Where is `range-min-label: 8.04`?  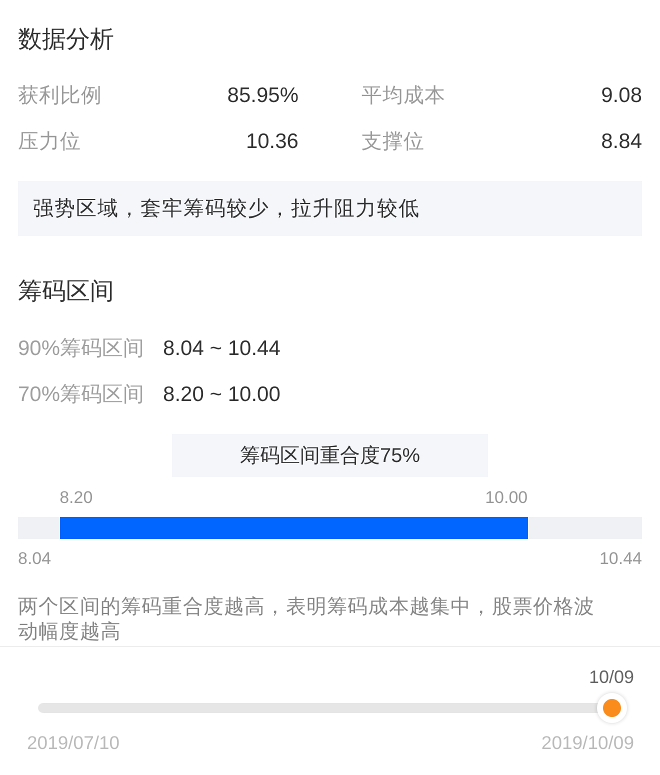
range-min-label: 8.04 is located at coordinates (35, 559).